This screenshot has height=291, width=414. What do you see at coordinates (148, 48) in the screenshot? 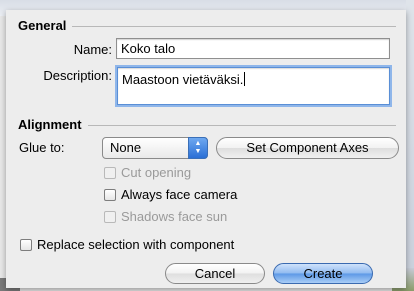
I see `name-field-value: Koko talo` at bounding box center [148, 48].